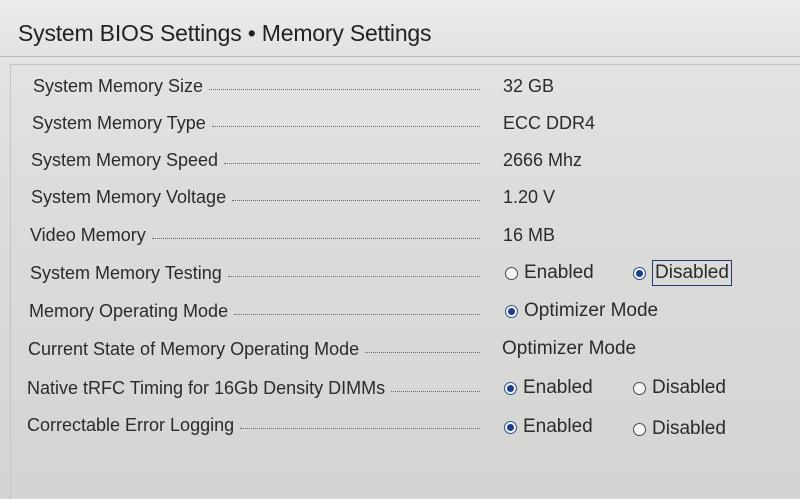 The image size is (800, 499). I want to click on page-title: System BIOS Settings • Memory Settings, so click(225, 33).